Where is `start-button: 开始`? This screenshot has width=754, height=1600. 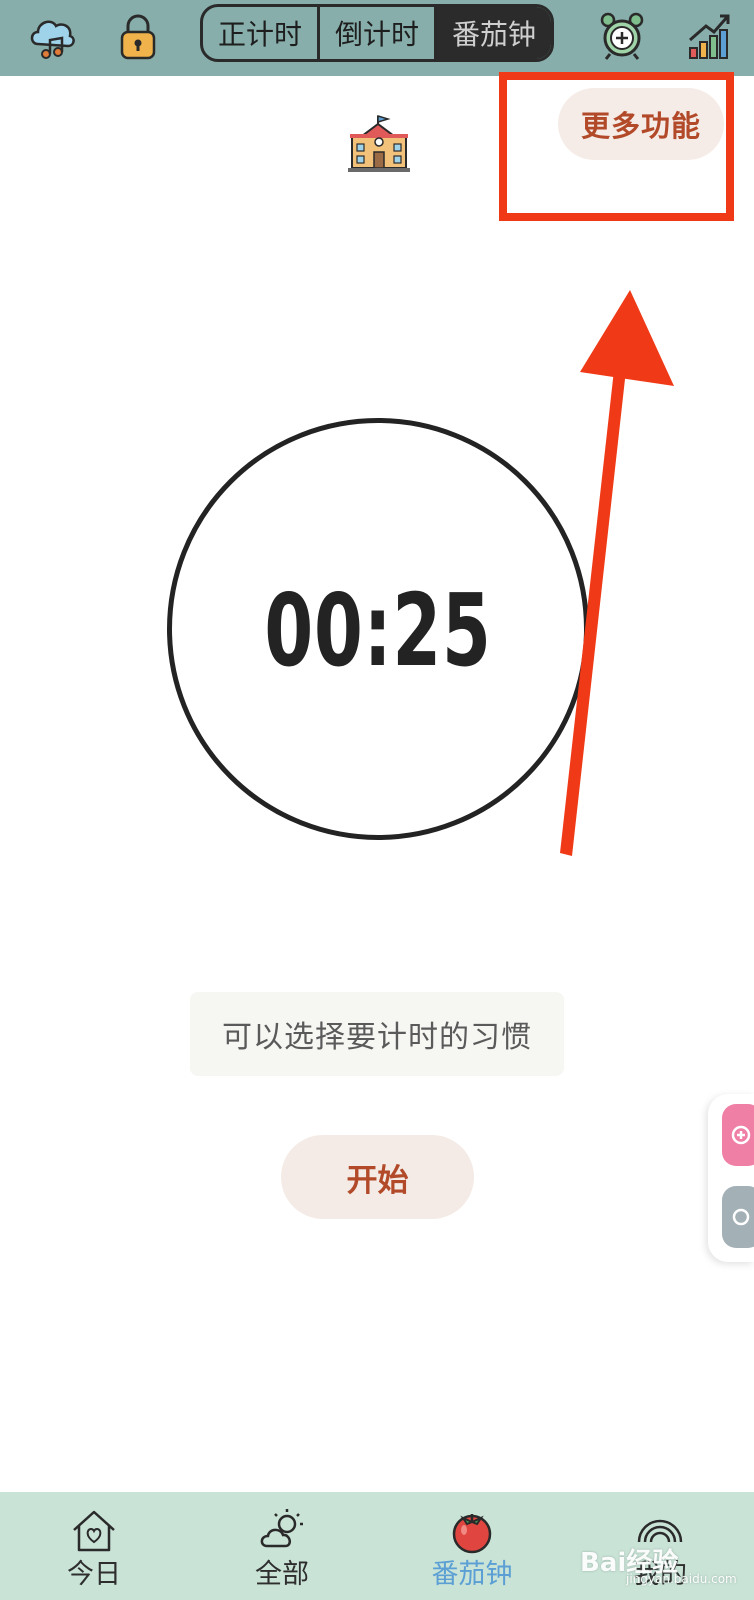
start-button: 开始 is located at coordinates (377, 1177).